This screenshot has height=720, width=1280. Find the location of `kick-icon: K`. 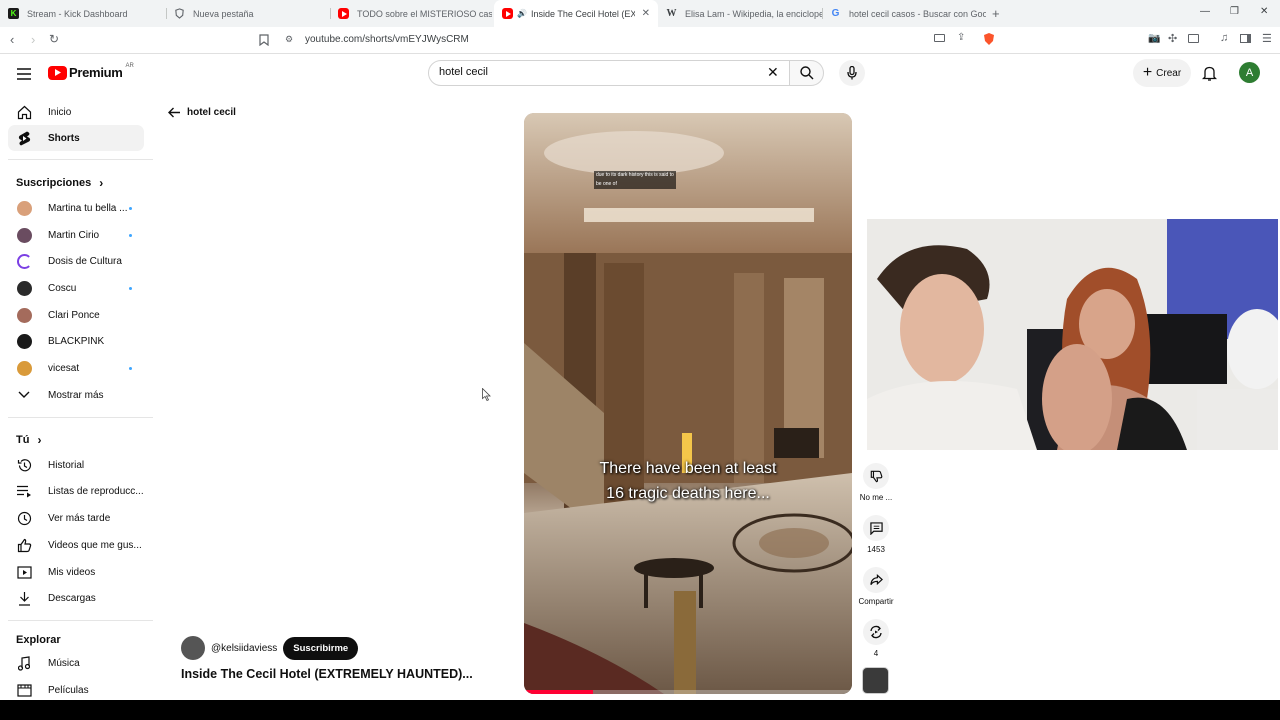

kick-icon: K is located at coordinates (13, 13).